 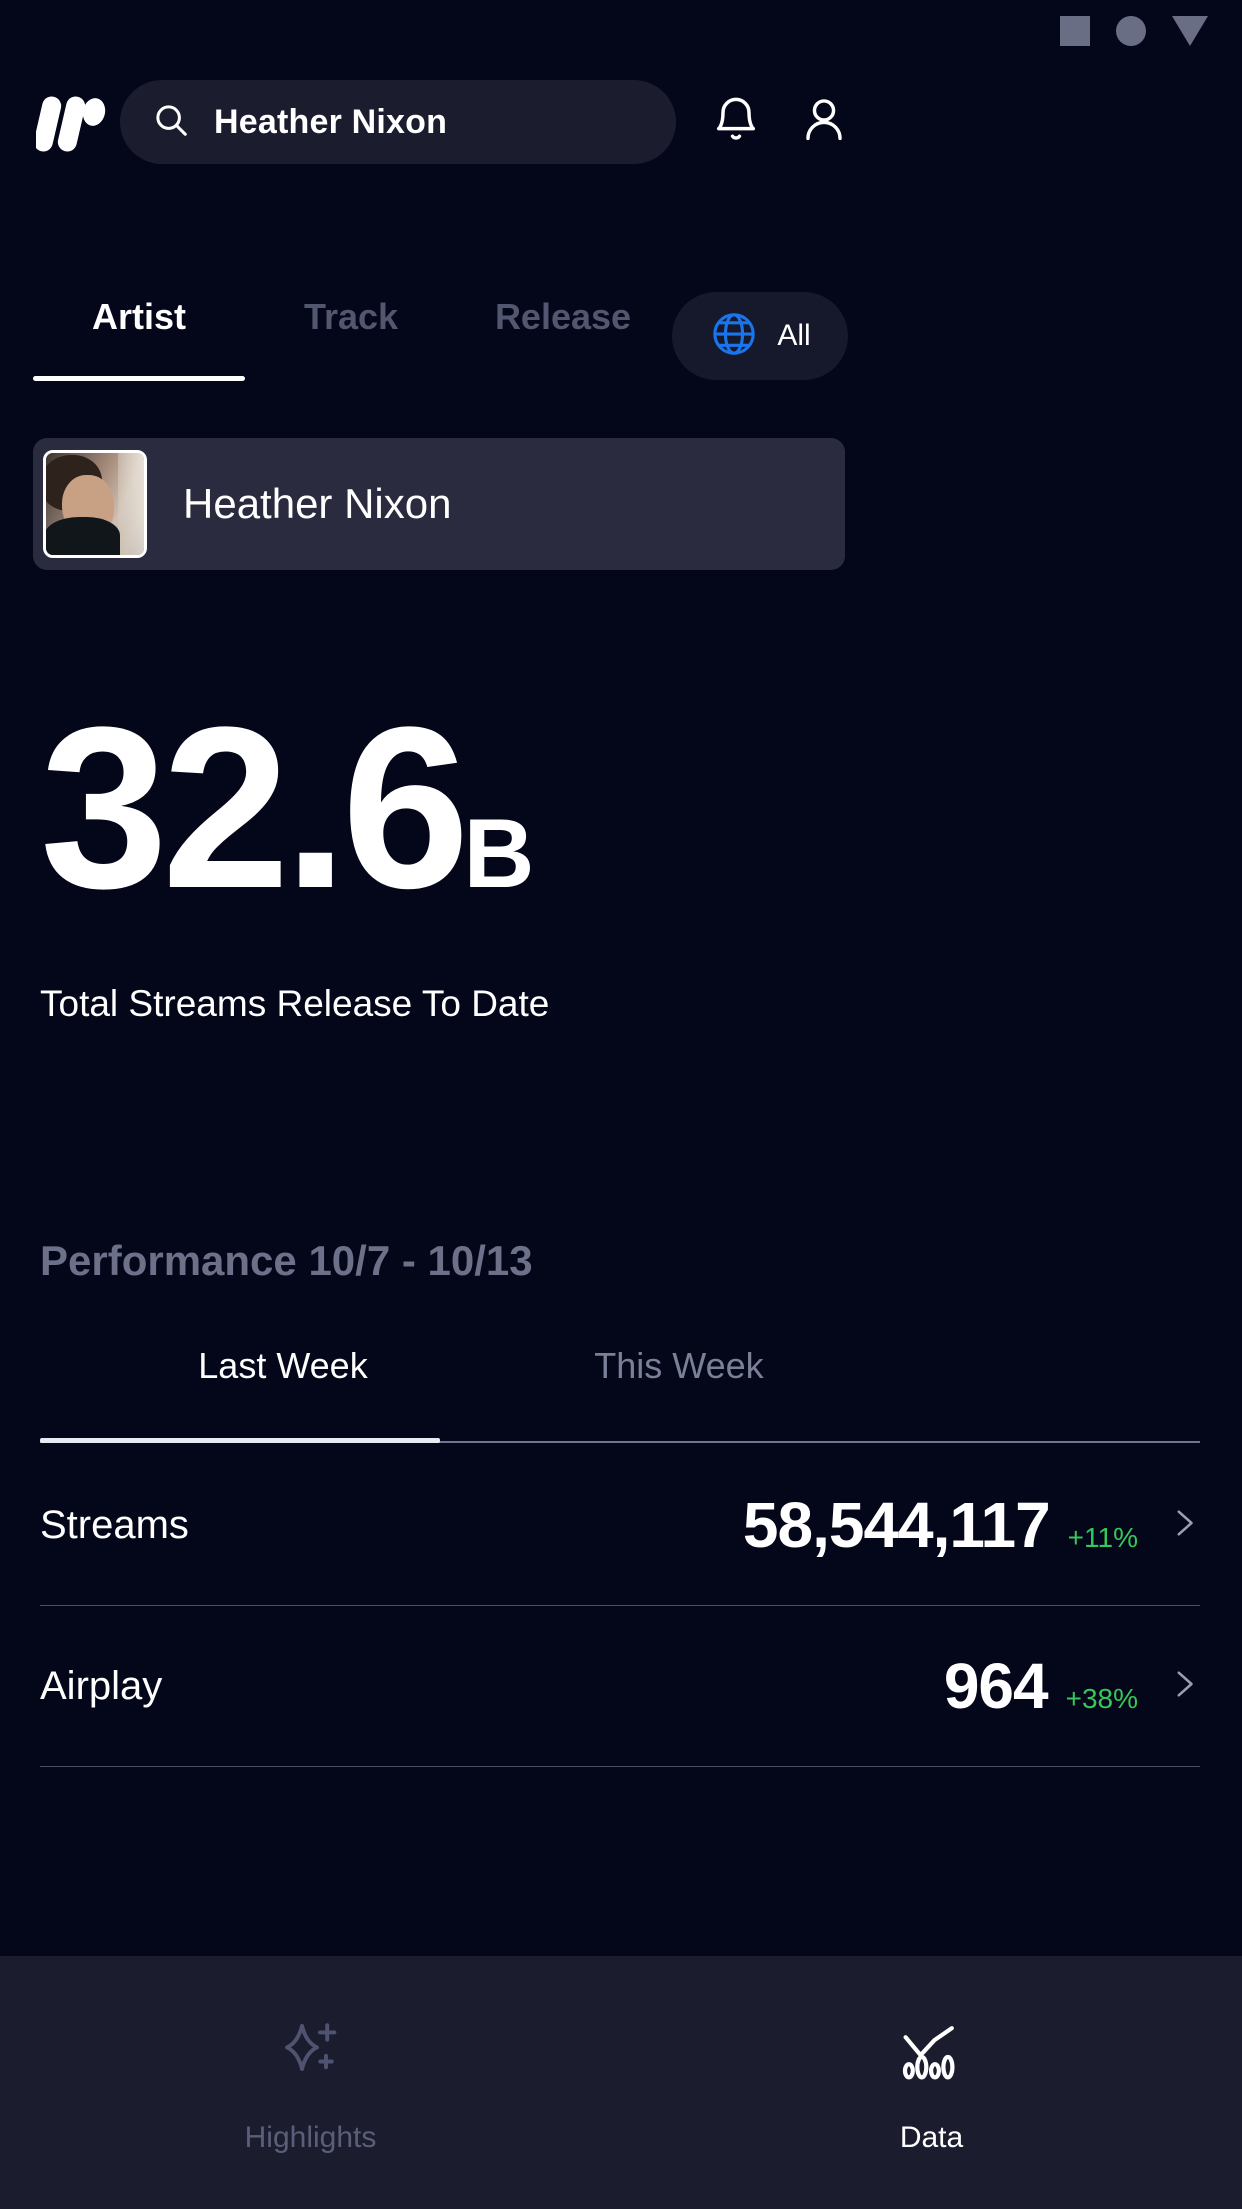 I want to click on sparkle-icon, so click(x=311, y=2056).